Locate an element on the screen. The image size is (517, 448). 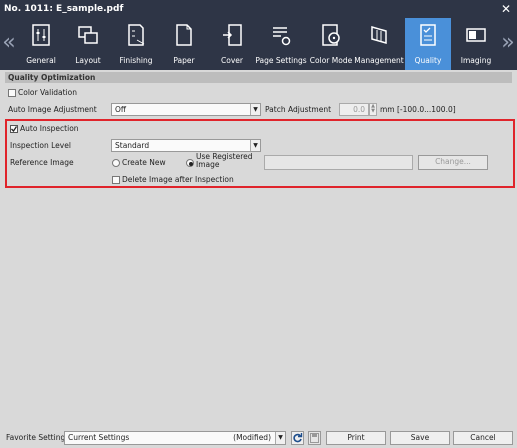
create-new-label: Create New is located at coordinates (144, 162).